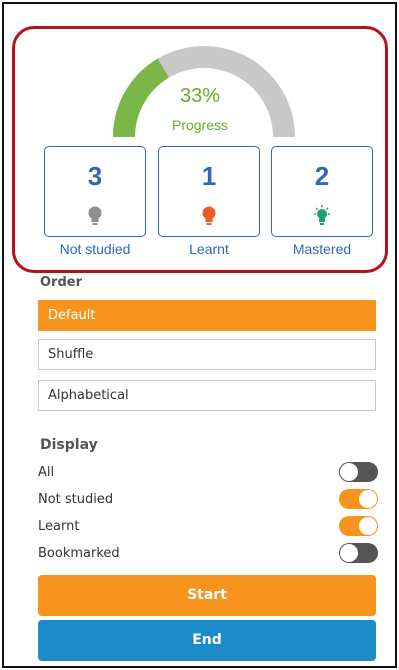 This screenshot has width=399, height=670. Describe the element at coordinates (208, 554) in the screenshot. I see `display-row-bookmarked: Bookmarked` at that location.